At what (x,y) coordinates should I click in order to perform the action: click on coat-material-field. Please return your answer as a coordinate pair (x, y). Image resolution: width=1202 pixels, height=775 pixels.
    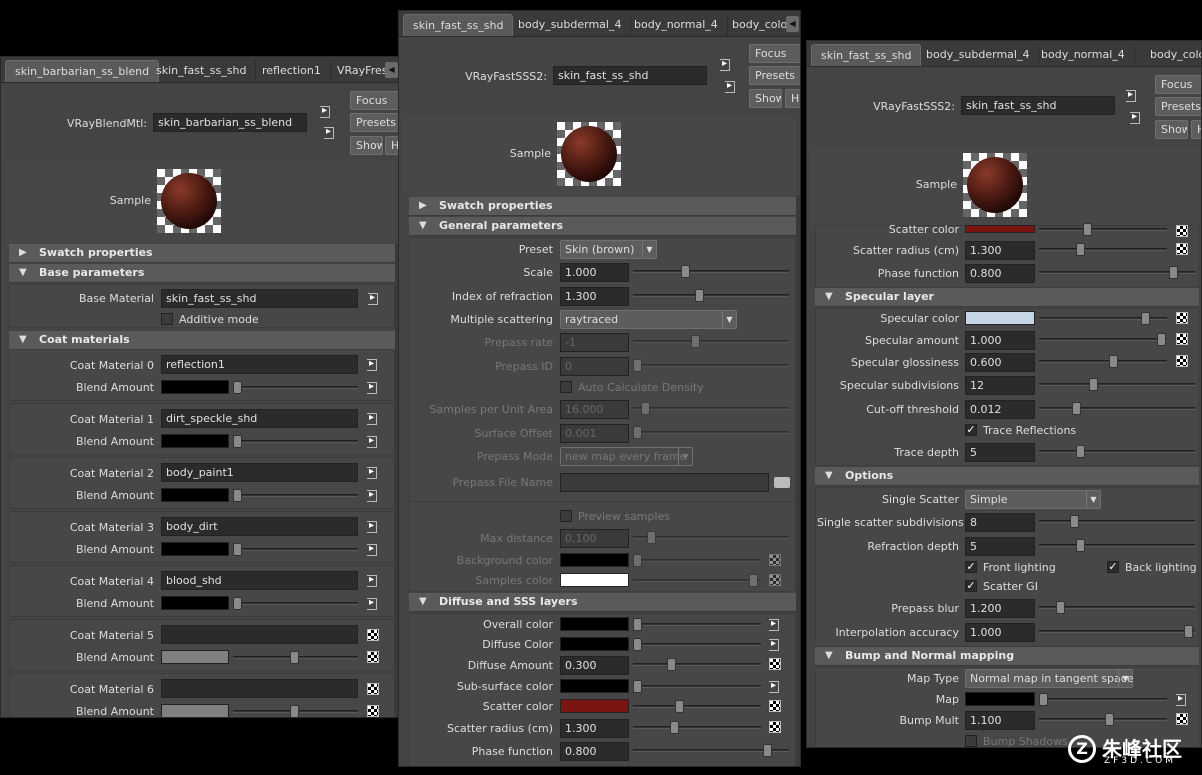
    Looking at the image, I should click on (259, 688).